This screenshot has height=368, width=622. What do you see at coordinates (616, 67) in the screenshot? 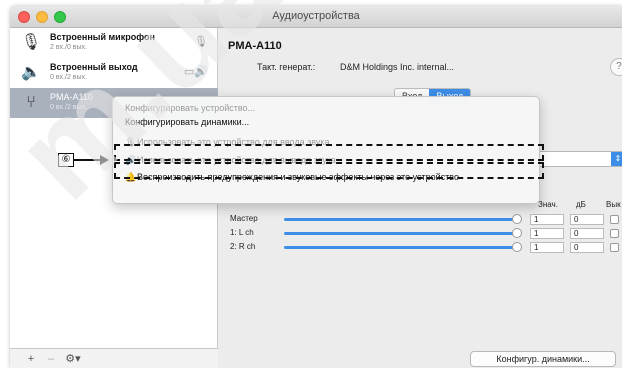
I see `help-button: ?` at bounding box center [616, 67].